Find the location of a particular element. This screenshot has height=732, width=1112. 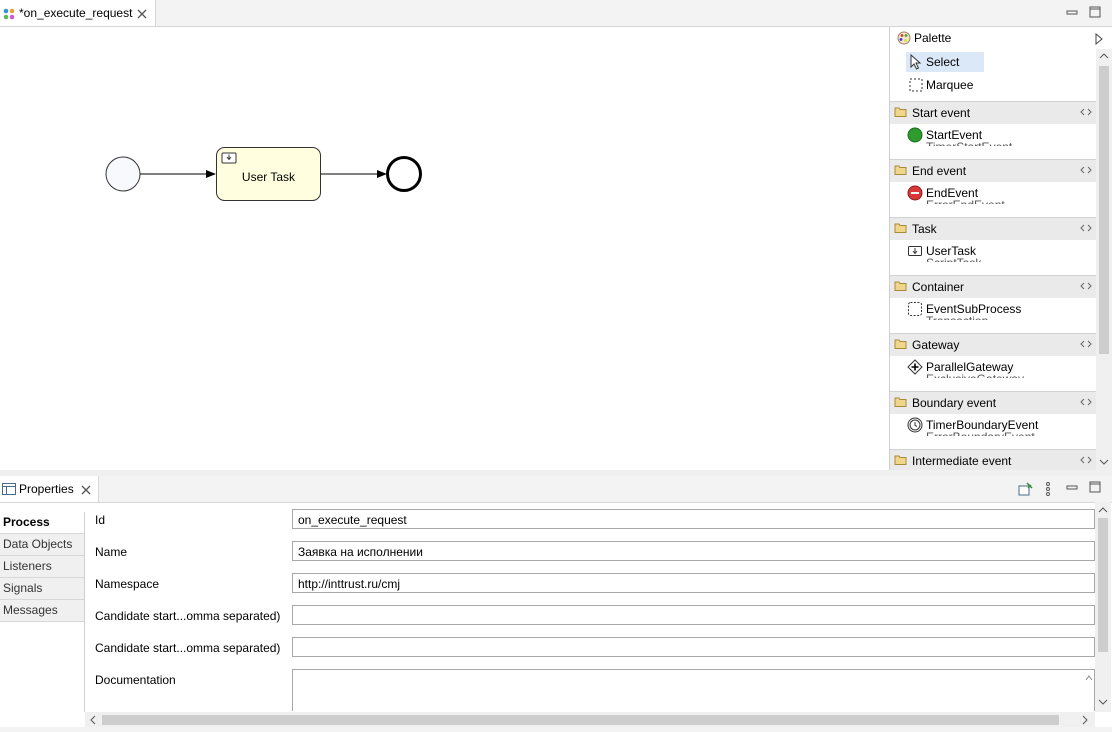

palette-group-label: End event is located at coordinates (939, 171).